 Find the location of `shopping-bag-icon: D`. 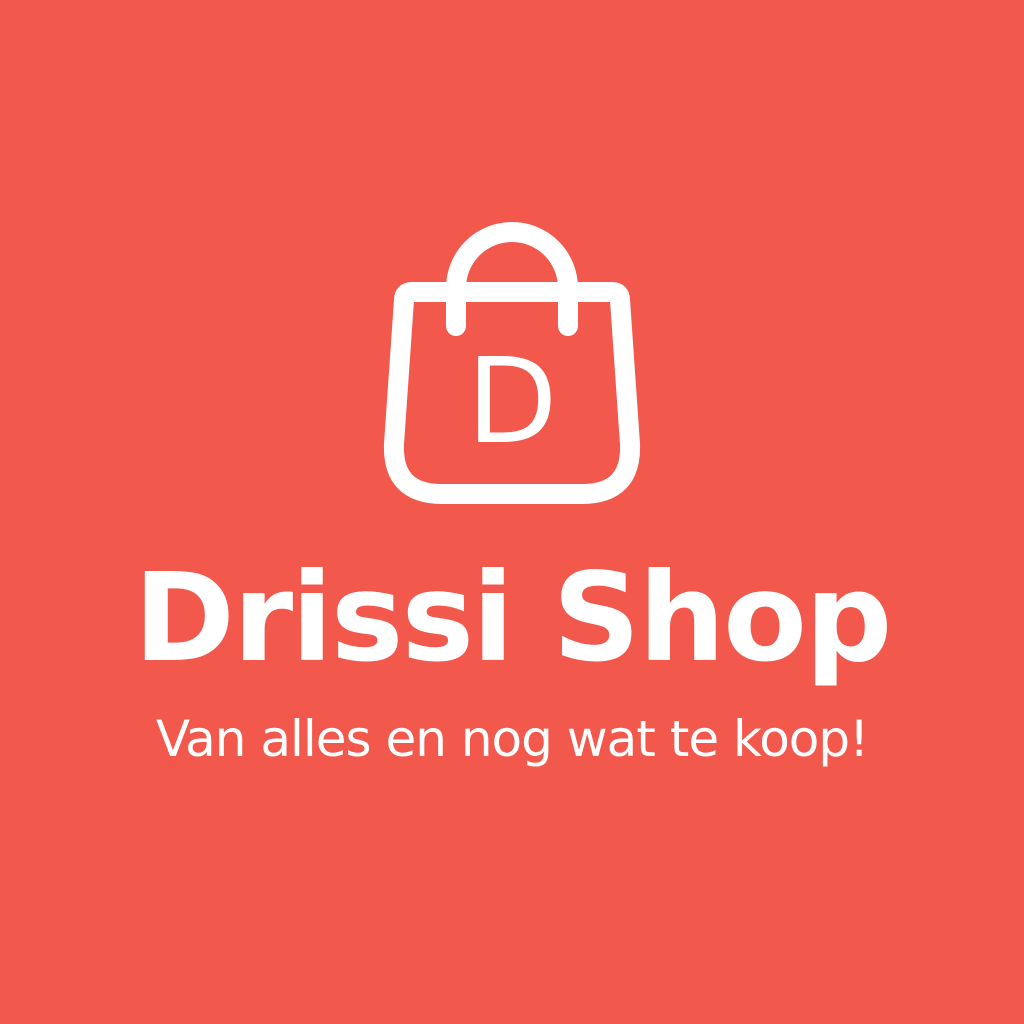

shopping-bag-icon: D is located at coordinates (512, 363).